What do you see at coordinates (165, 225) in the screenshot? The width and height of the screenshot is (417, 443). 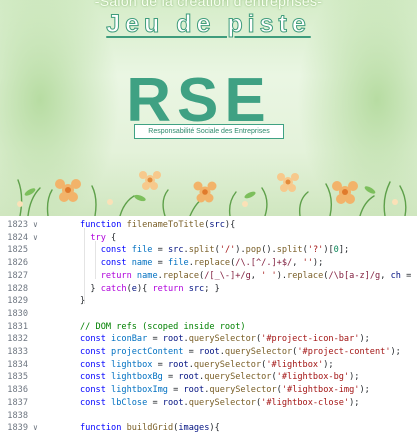 I see `code-token: filenameToTitle` at bounding box center [165, 225].